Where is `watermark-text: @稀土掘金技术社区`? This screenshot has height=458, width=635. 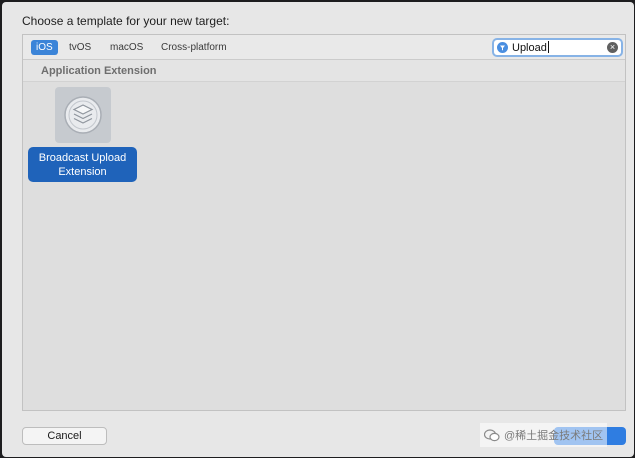 watermark-text: @稀土掘金技术社区 is located at coordinates (554, 436).